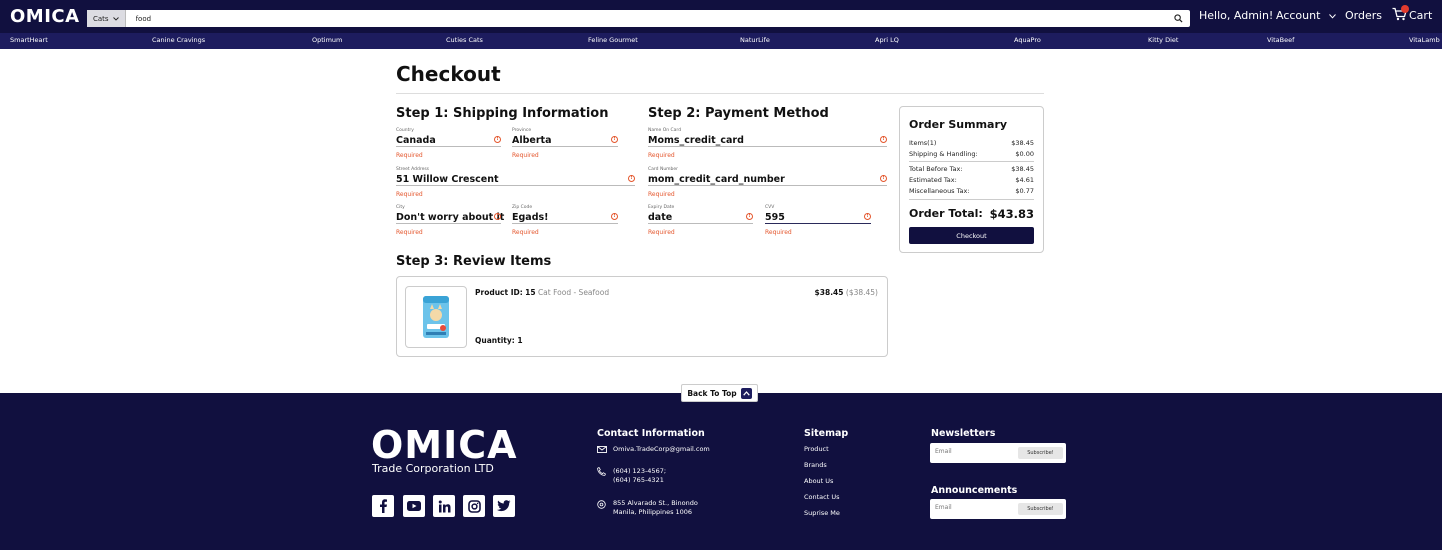 This screenshot has height=550, width=1442. I want to click on brand-link: SmartHeart, so click(29, 40).